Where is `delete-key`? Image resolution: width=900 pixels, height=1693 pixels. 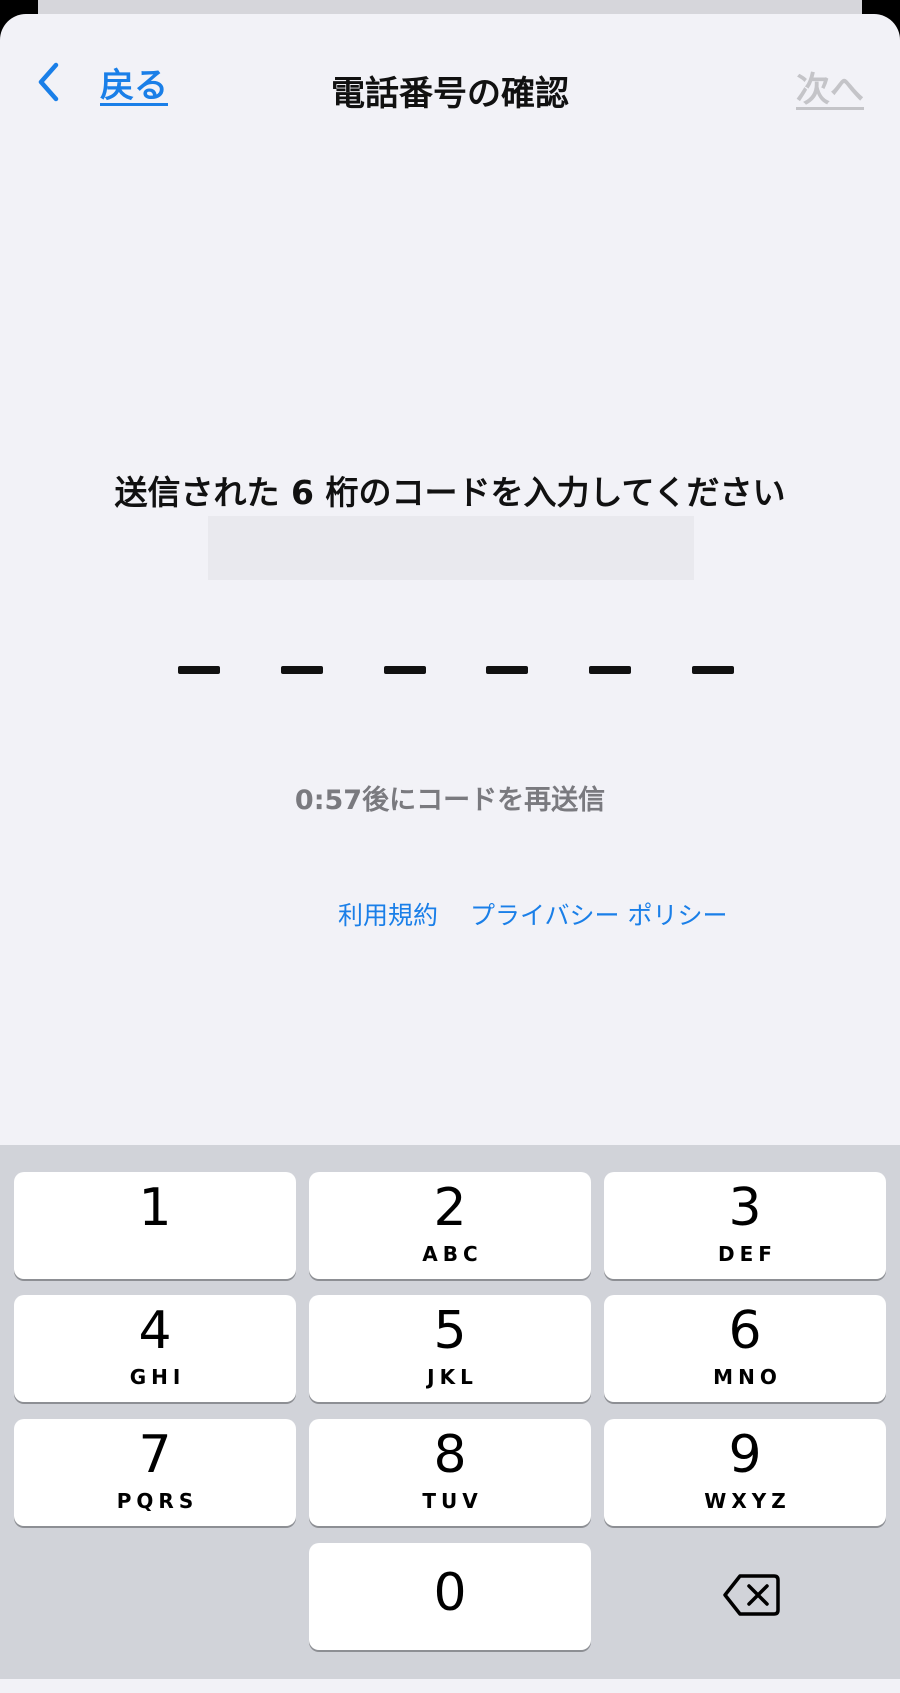 delete-key is located at coordinates (752, 1595).